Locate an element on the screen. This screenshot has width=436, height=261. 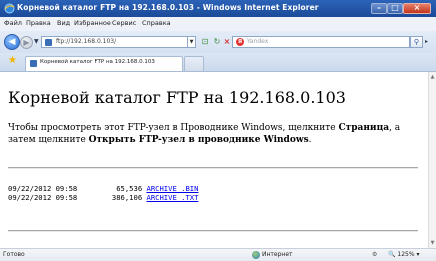
file-link-archive-bin: ARCHIVE_.BIN is located at coordinates (173, 188).